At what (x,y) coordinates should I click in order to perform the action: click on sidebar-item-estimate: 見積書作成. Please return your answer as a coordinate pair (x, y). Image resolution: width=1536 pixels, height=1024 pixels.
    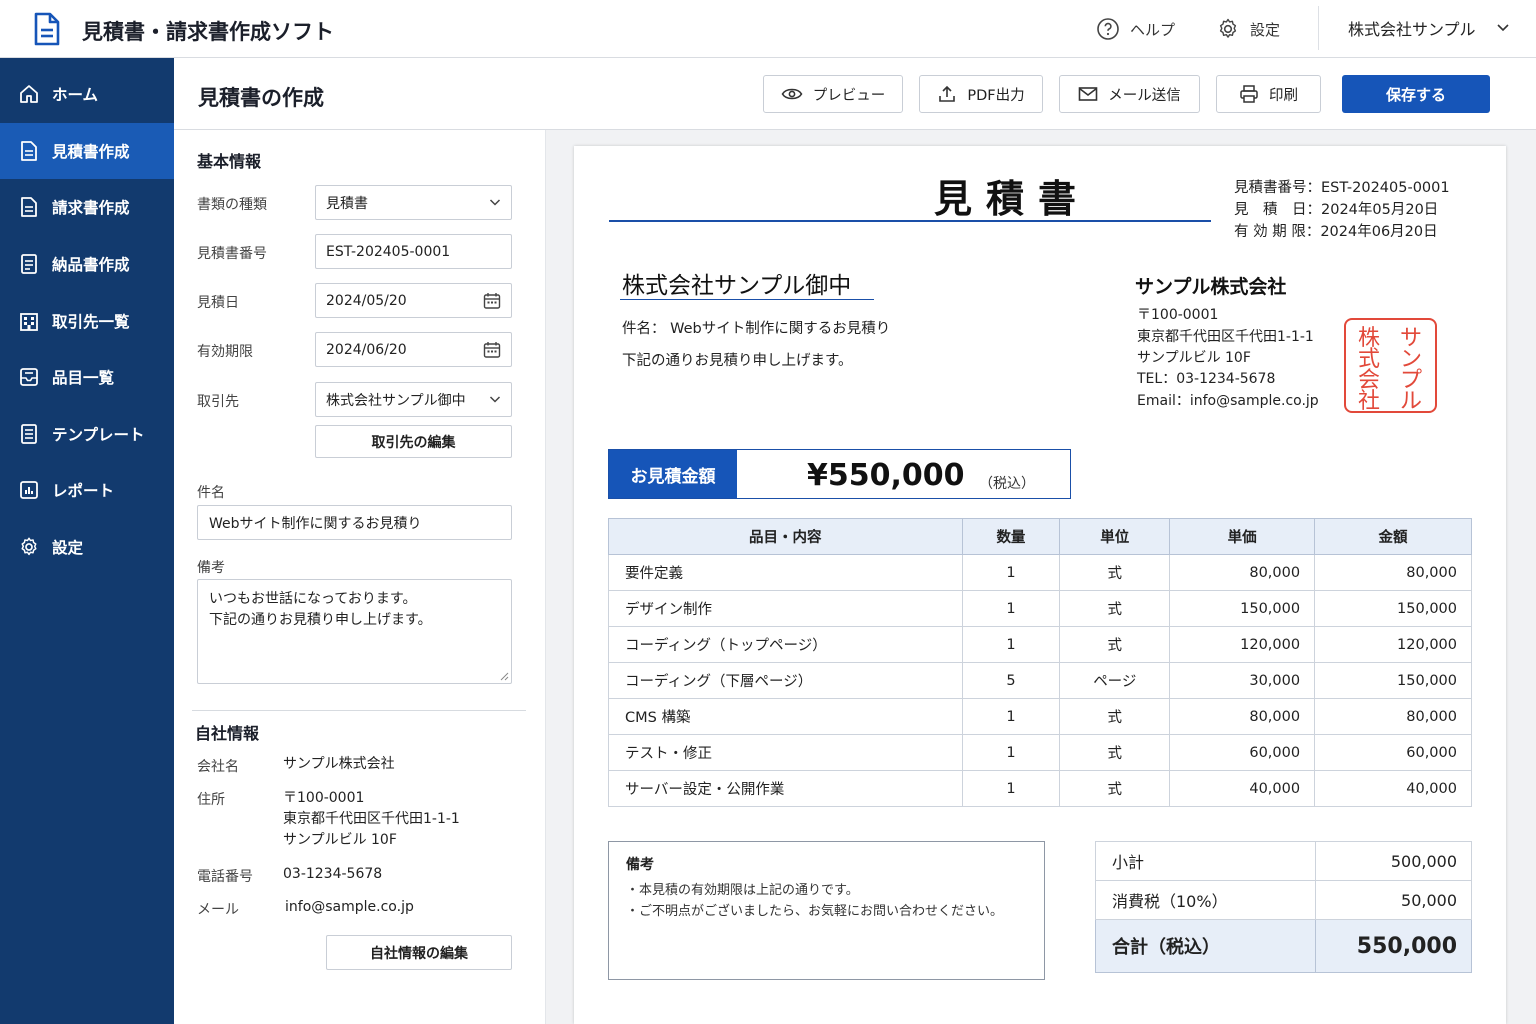
    Looking at the image, I should click on (87, 151).